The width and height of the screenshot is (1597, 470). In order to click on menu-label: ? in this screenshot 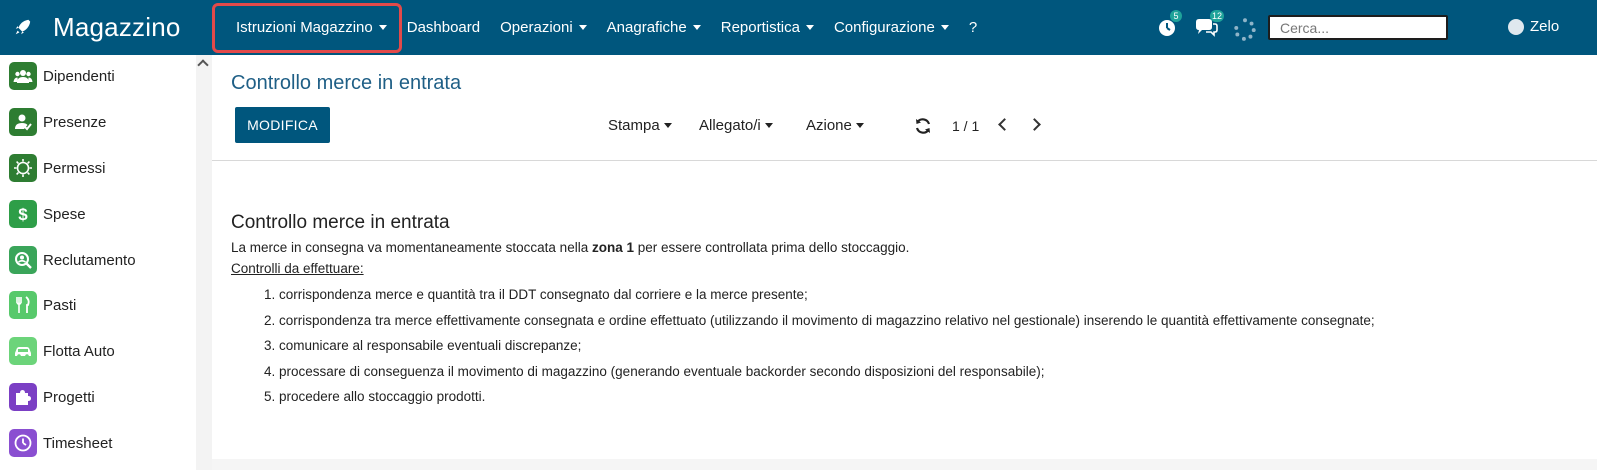, I will do `click(973, 27)`.